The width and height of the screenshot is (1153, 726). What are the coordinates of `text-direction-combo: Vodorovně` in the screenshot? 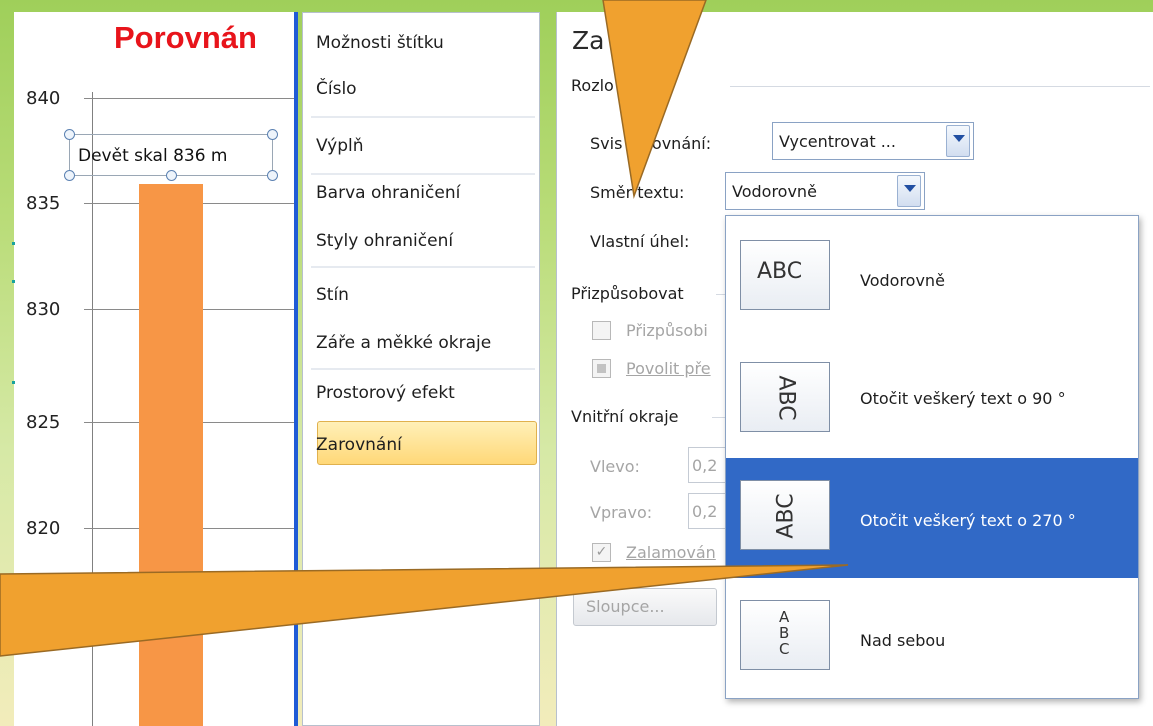 It's located at (825, 191).